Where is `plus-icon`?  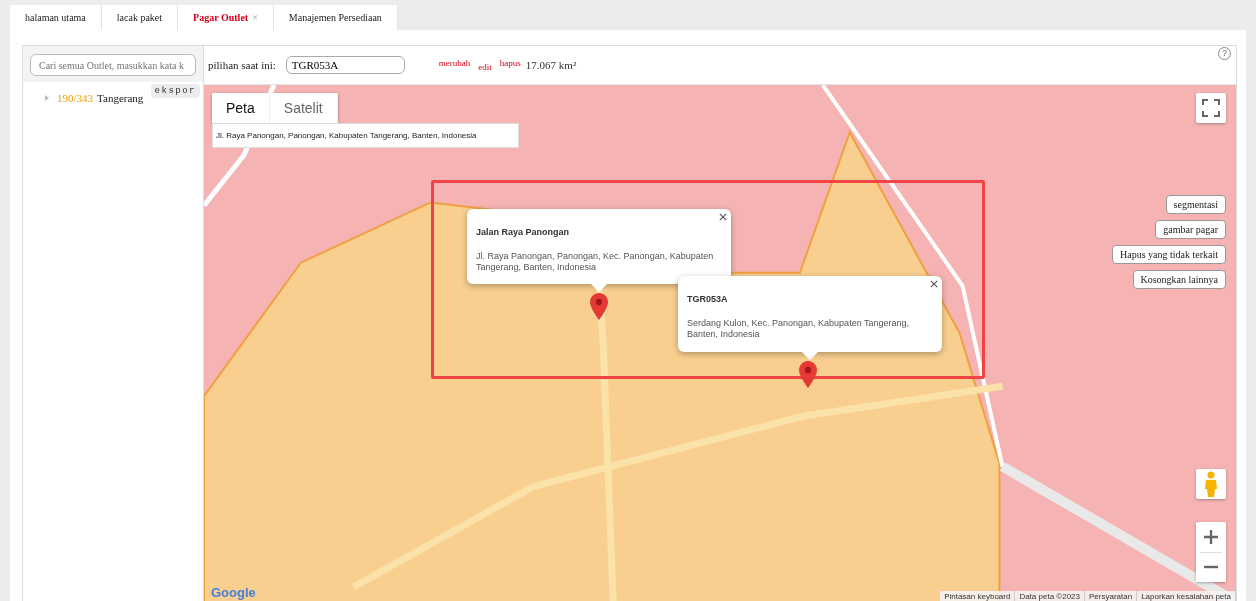
plus-icon is located at coordinates (1211, 537).